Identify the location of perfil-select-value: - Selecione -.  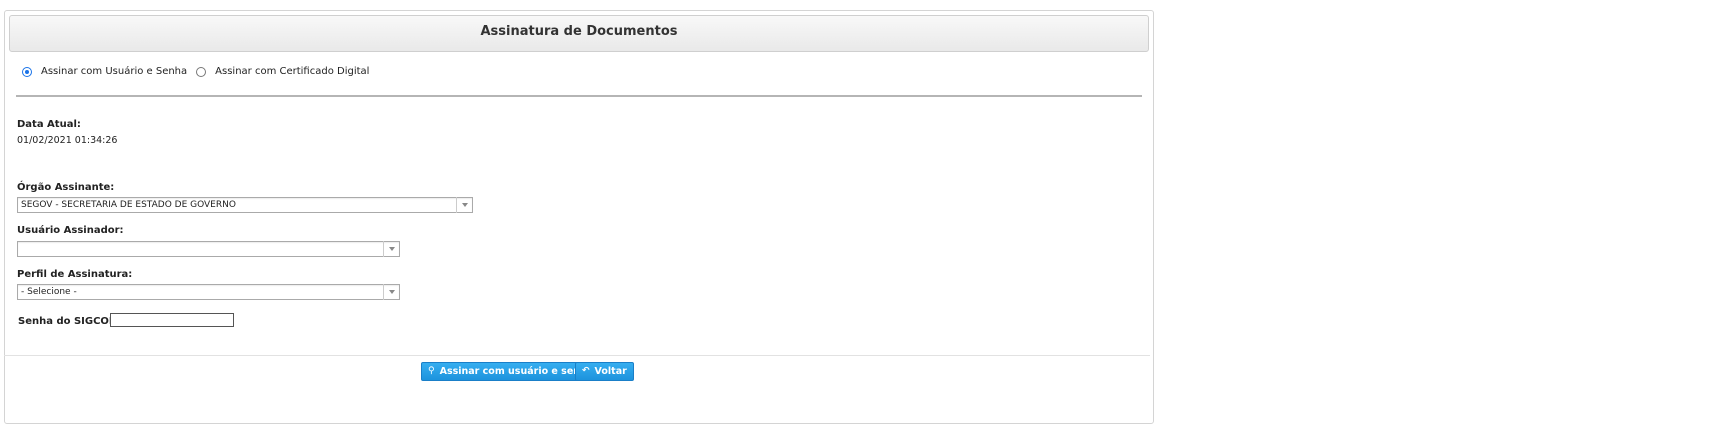
(49, 292).